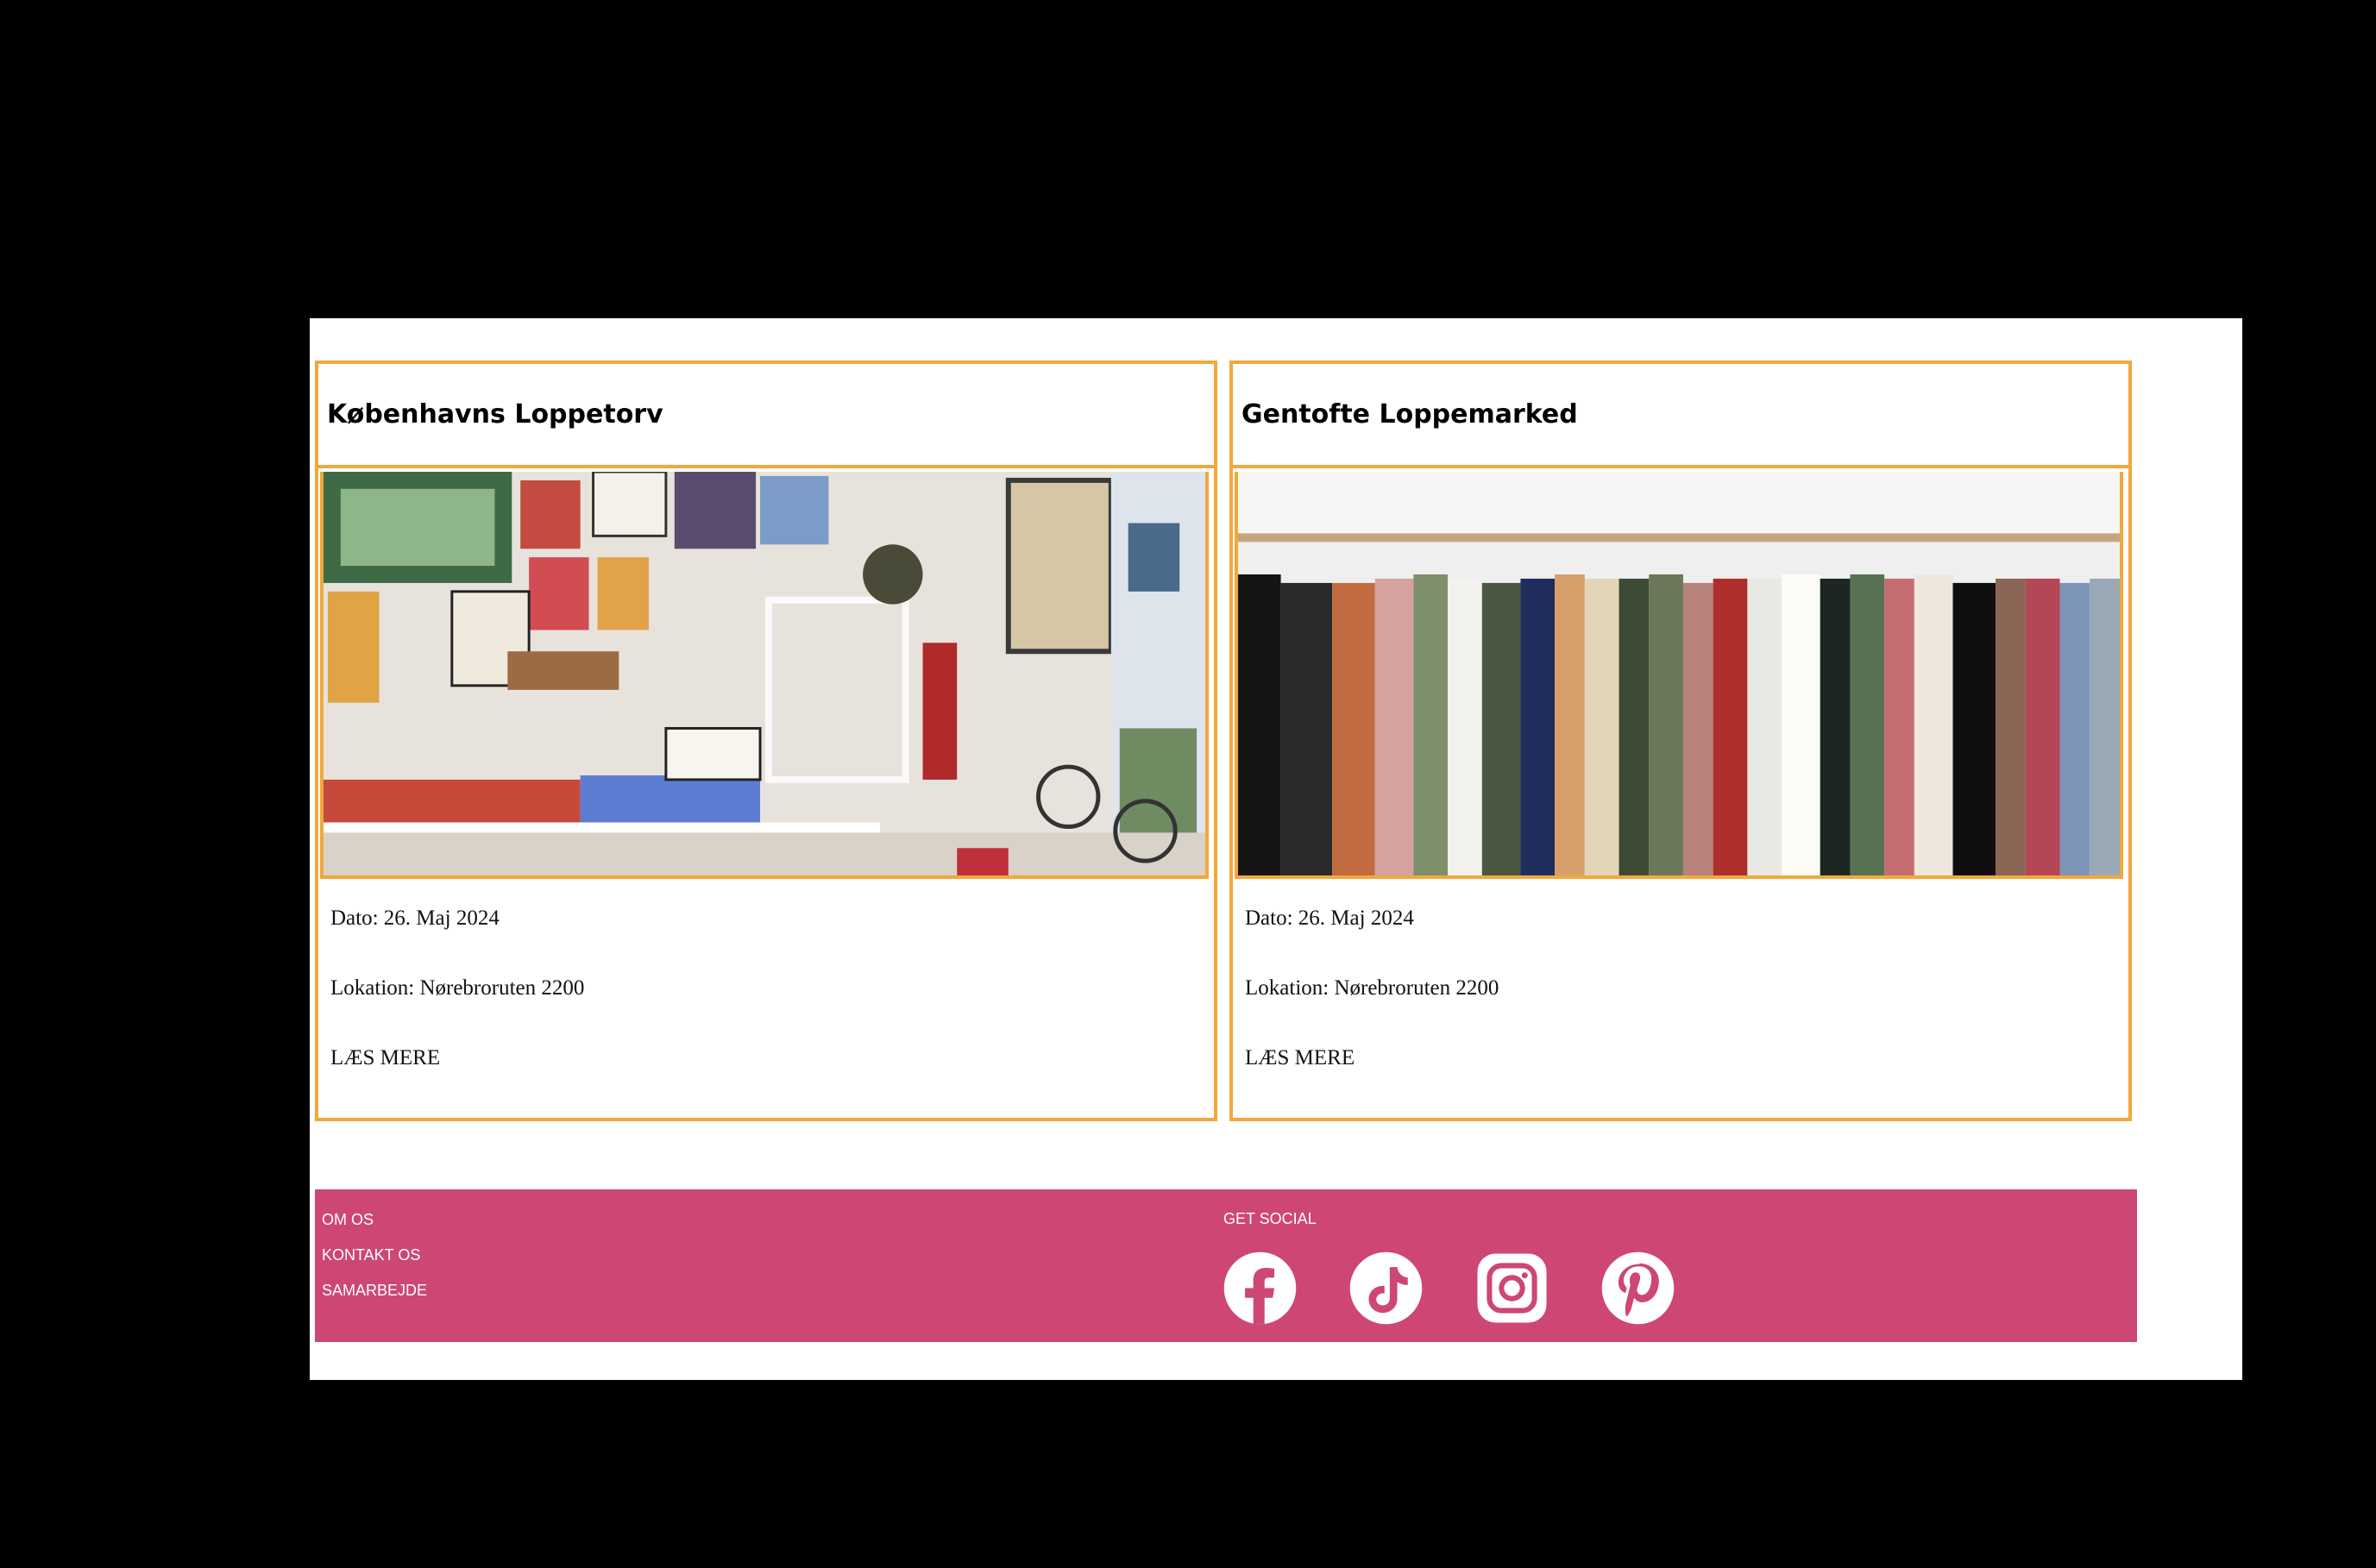 This screenshot has height=1568, width=2376. I want to click on footer-link-om-os: OM OS, so click(375, 1227).